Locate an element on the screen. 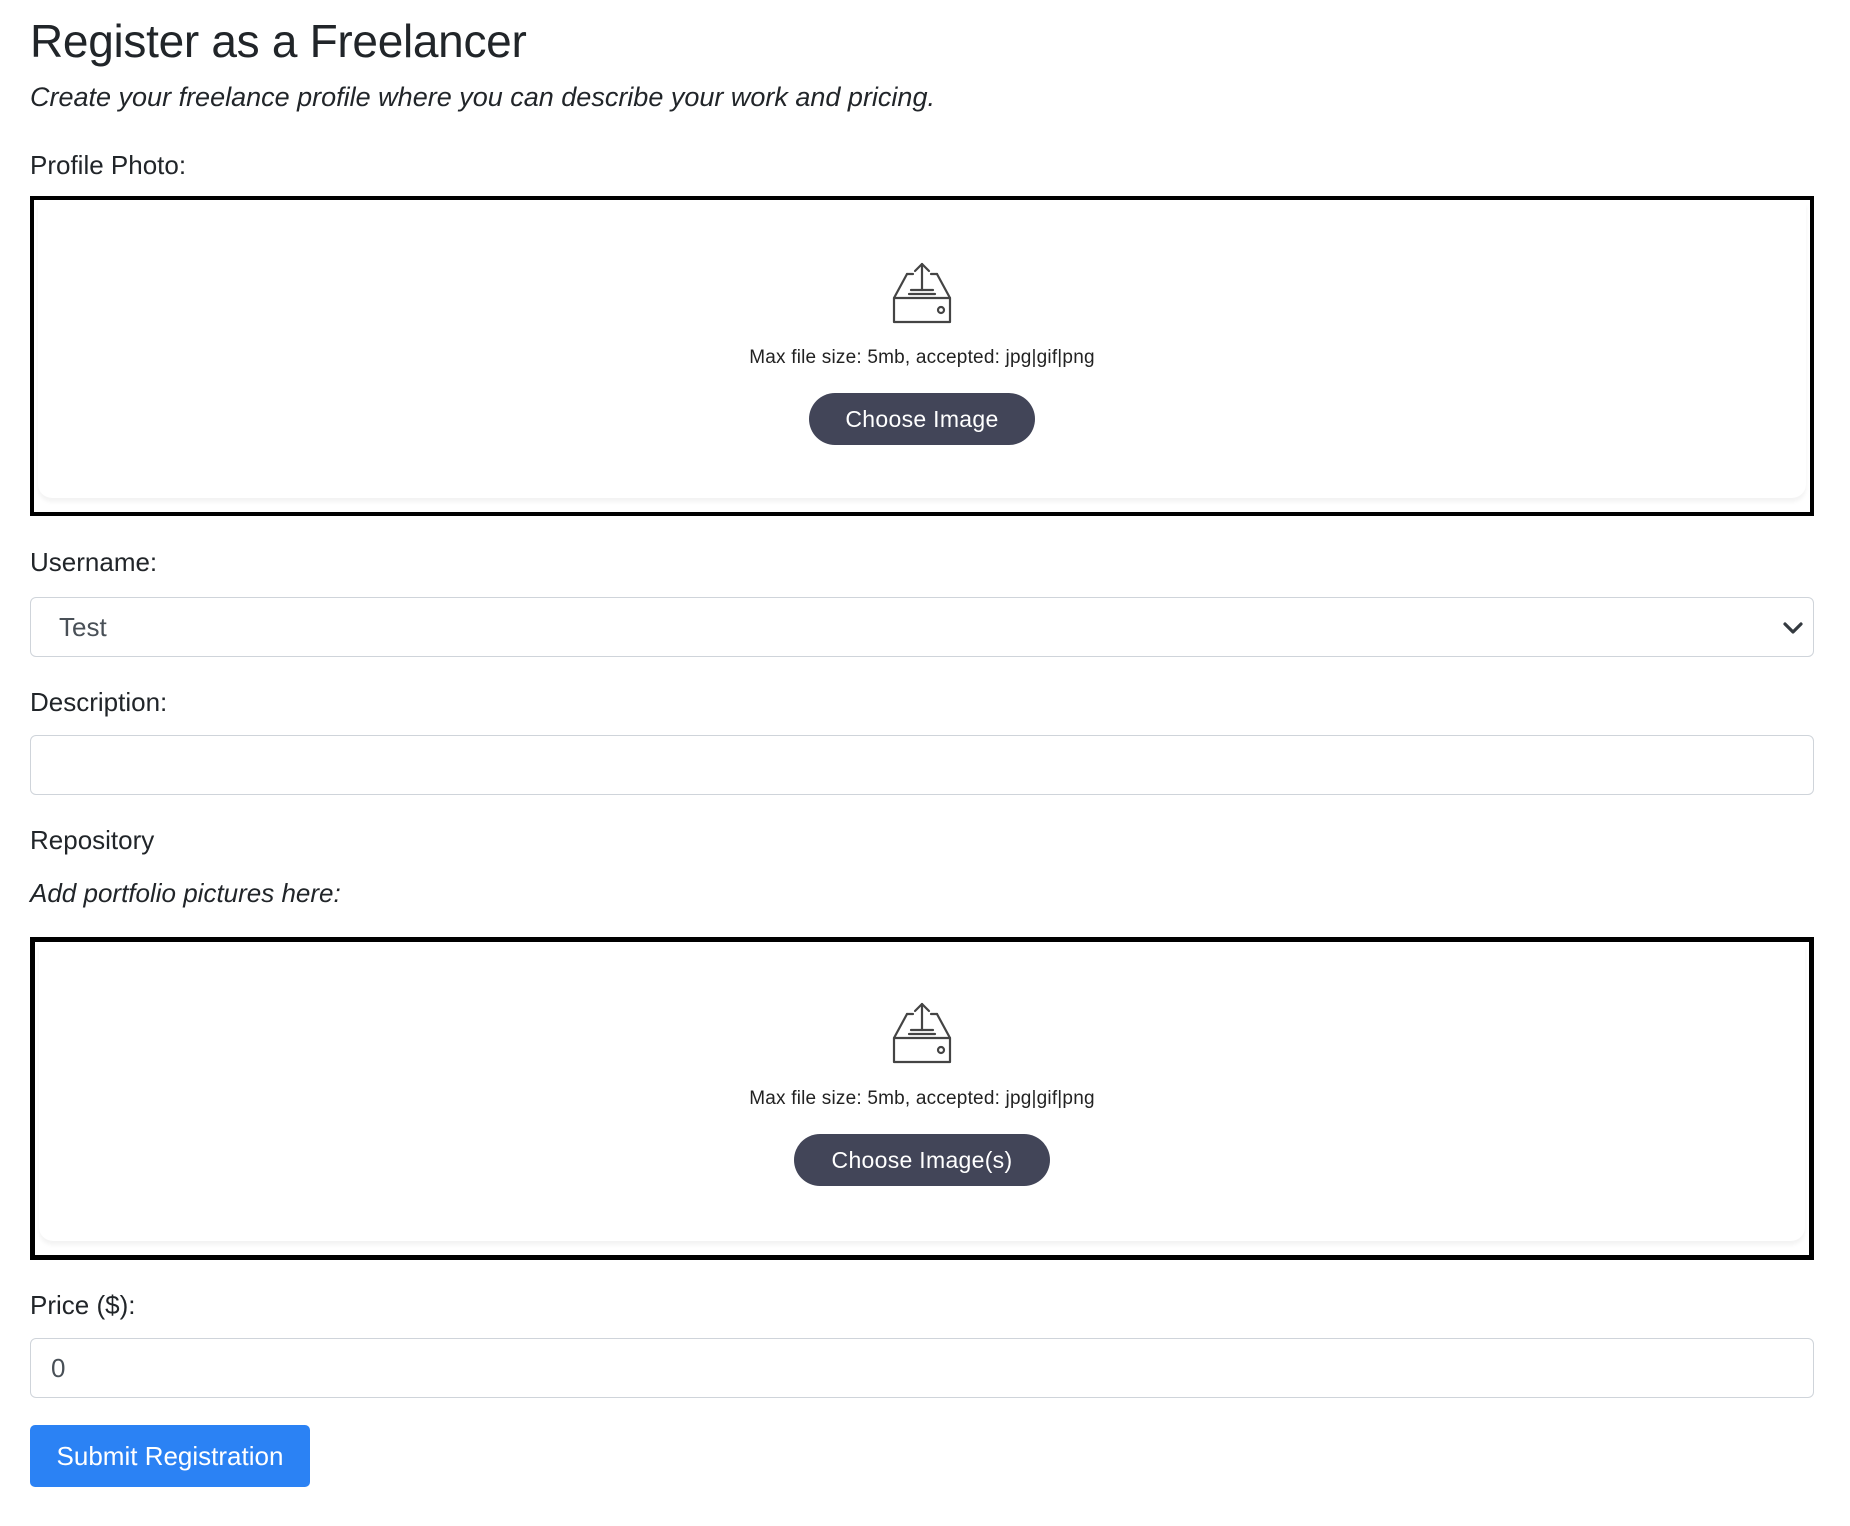  price-field is located at coordinates (922, 1368).